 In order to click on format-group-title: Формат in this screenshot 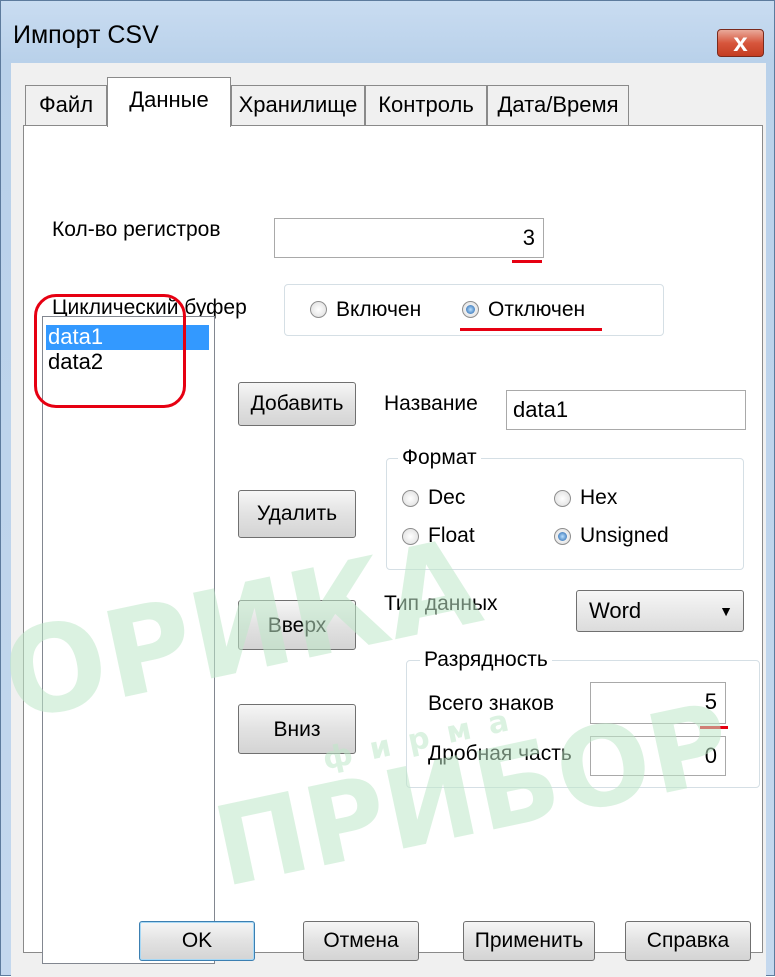, I will do `click(439, 458)`.